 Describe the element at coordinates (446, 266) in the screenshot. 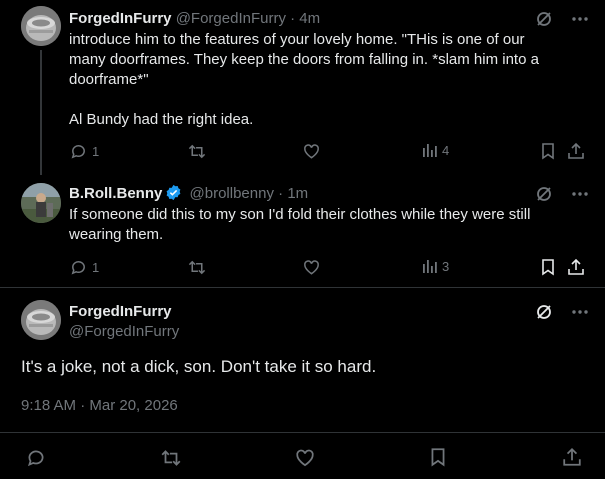

I see `views-count: 3` at that location.